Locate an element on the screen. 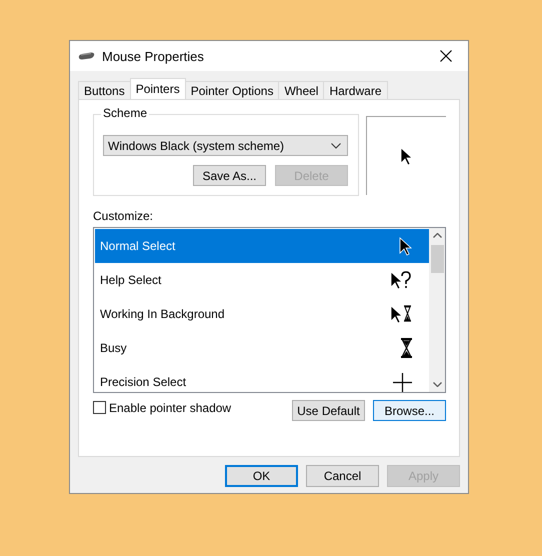 Image resolution: width=542 pixels, height=556 pixels. list-item: Working In Background is located at coordinates (262, 314).